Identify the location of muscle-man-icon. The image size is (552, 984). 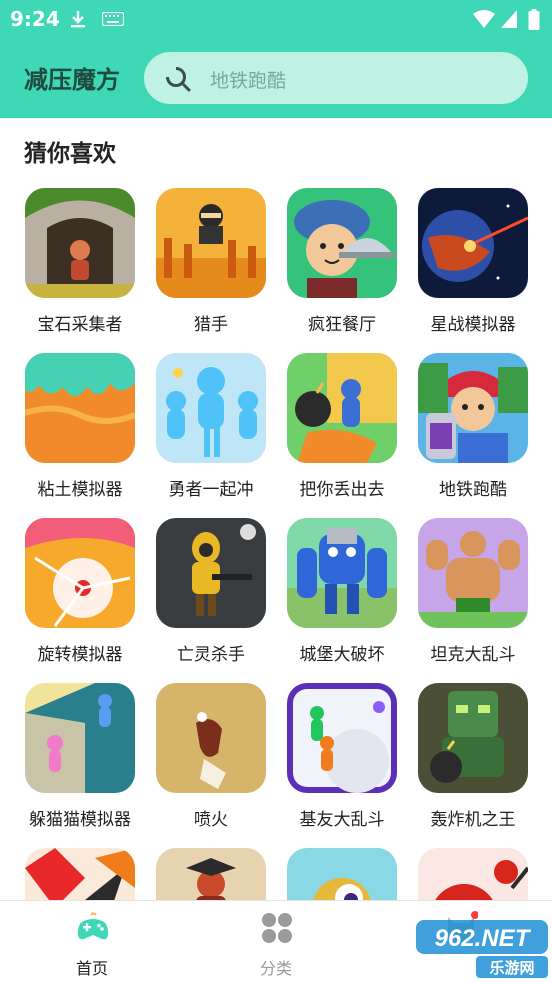
(473, 573).